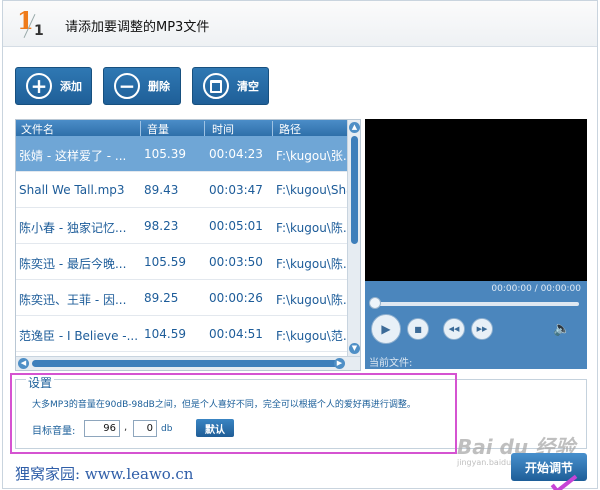 This screenshot has height=490, width=600. Describe the element at coordinates (375, 303) in the screenshot. I see `player-progress-knob` at that location.